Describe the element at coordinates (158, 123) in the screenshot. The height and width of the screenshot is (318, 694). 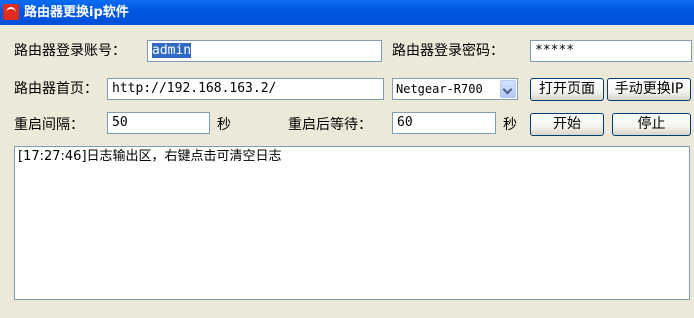
I see `restart-interval-input: 50` at that location.